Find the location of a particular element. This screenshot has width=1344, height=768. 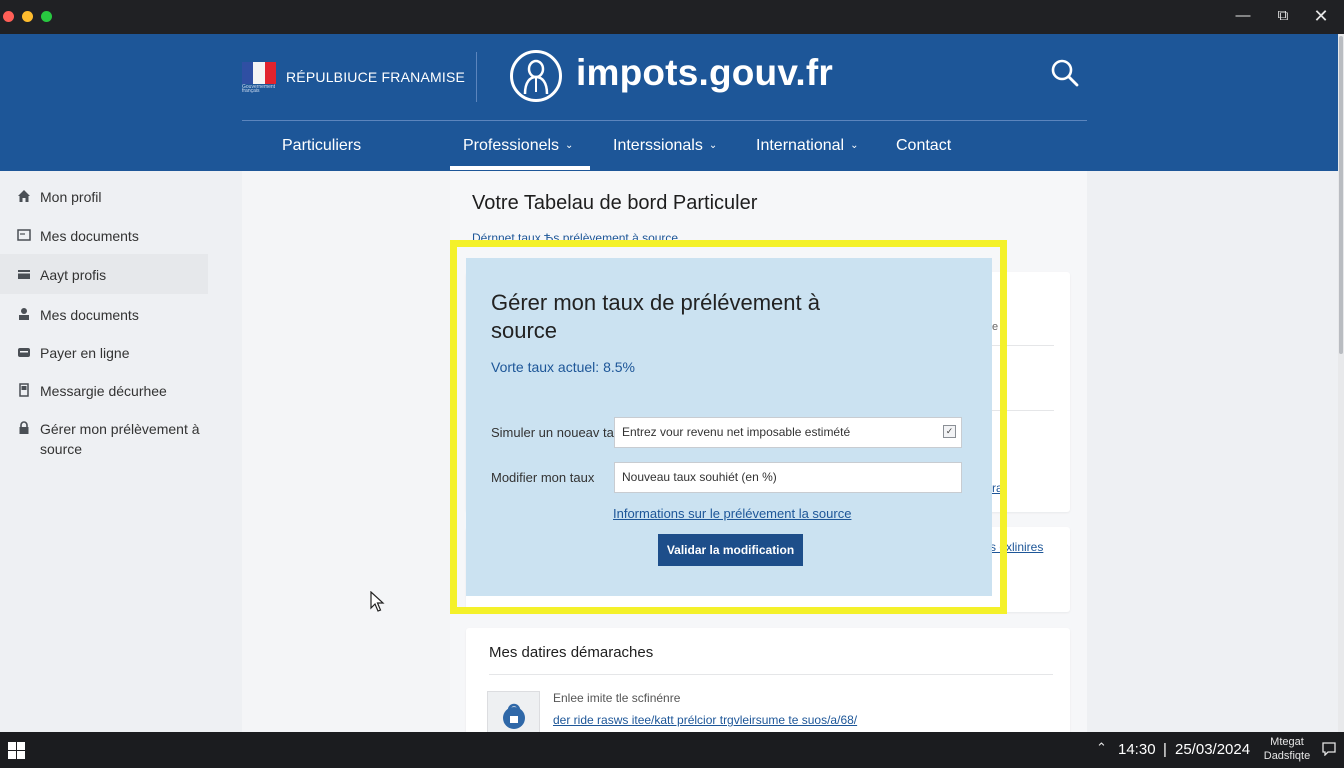

nav-interssionals: Interssionals ⌄ is located at coordinates (665, 147).